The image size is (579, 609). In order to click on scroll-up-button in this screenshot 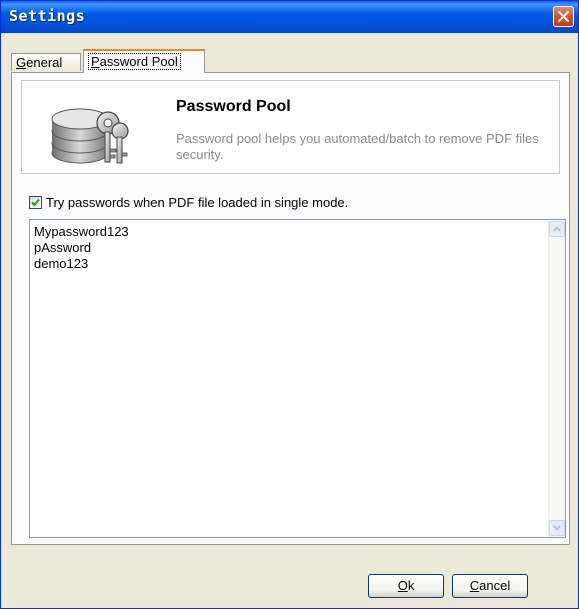, I will do `click(557, 229)`.